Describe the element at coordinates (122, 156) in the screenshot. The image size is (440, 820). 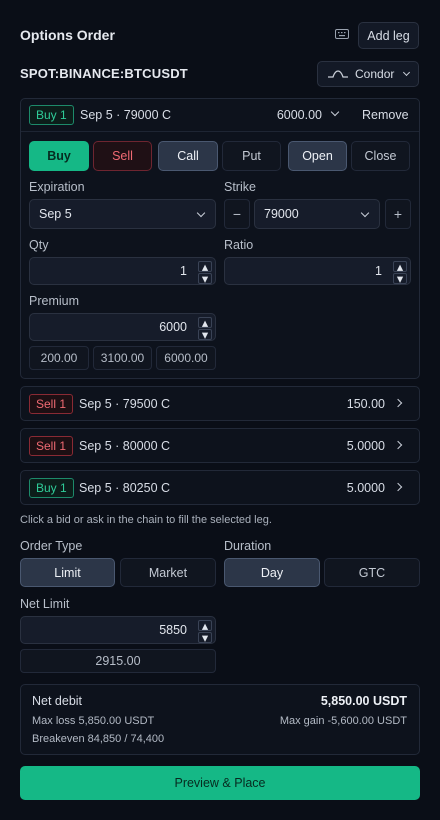
I see `sell-button: Sell` at that location.